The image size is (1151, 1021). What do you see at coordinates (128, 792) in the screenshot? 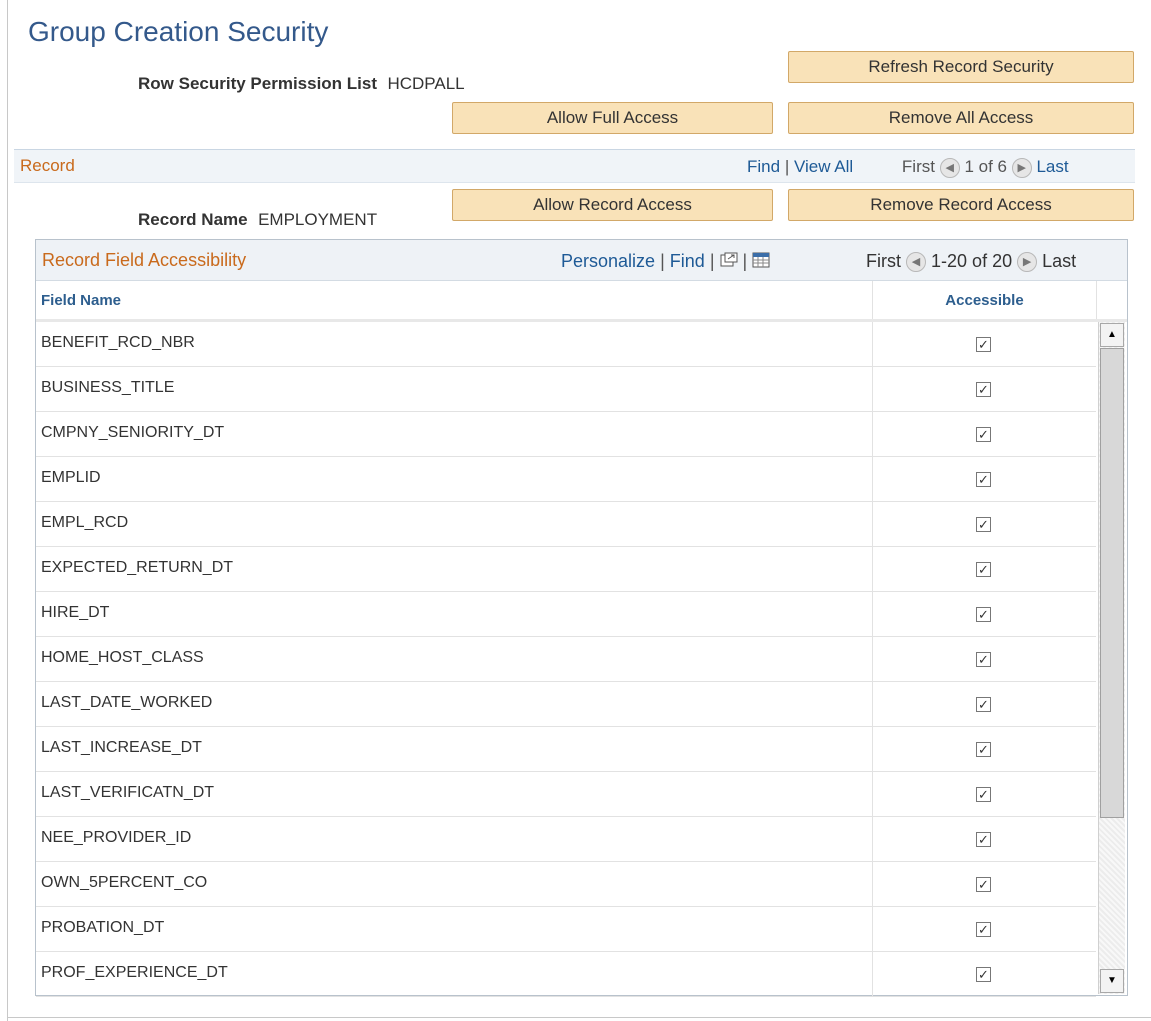
I see `field-name-cell: LAST_VERIFICATN_DT` at bounding box center [128, 792].